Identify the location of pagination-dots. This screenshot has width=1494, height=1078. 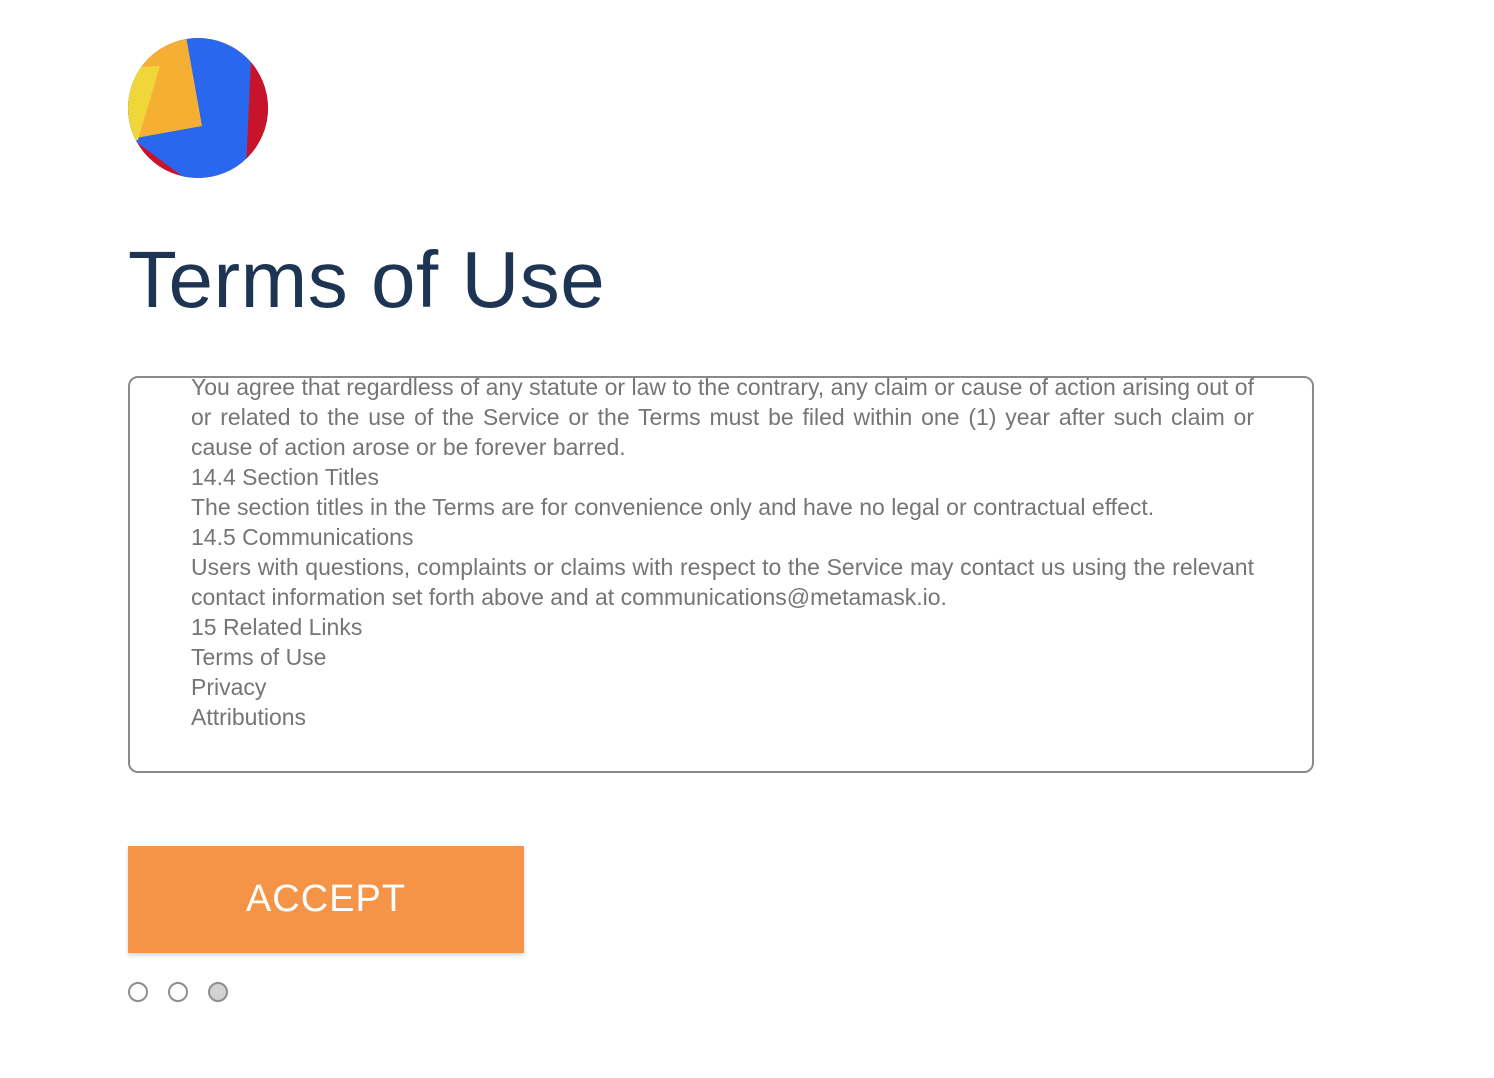
(178, 992).